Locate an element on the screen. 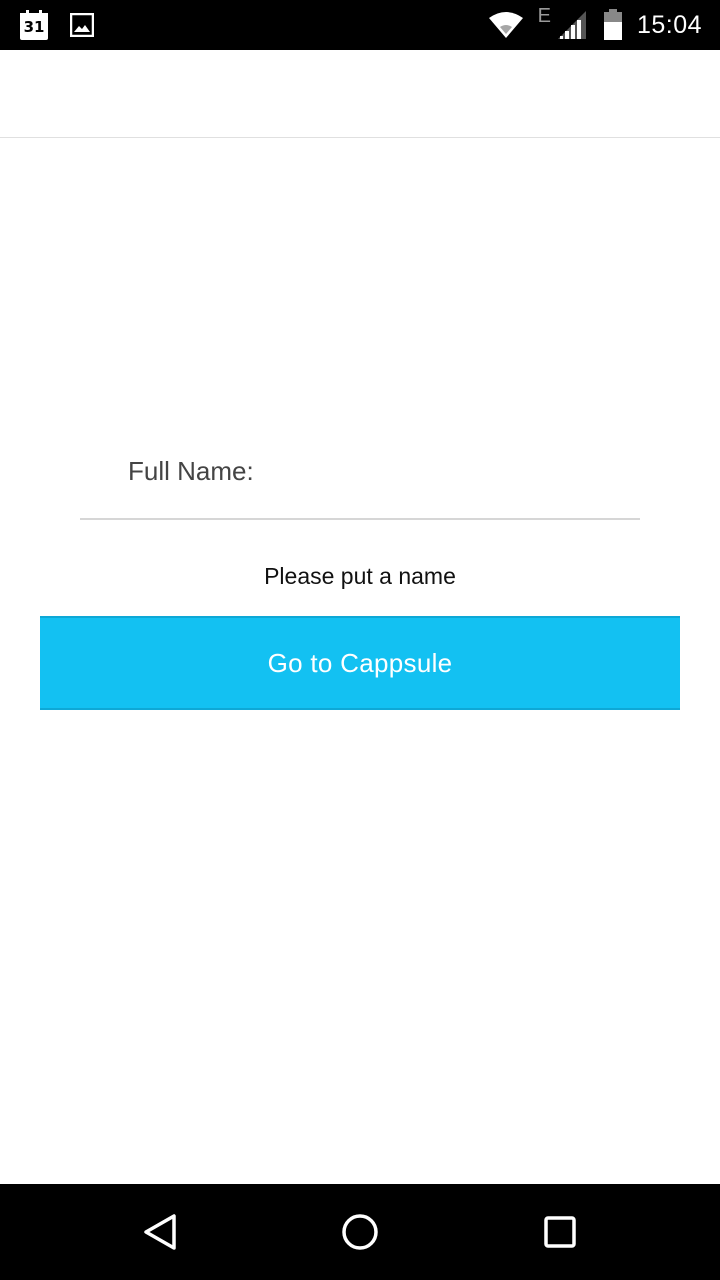 Image resolution: width=720 pixels, height=1280 pixels. wifi-icon is located at coordinates (506, 25).